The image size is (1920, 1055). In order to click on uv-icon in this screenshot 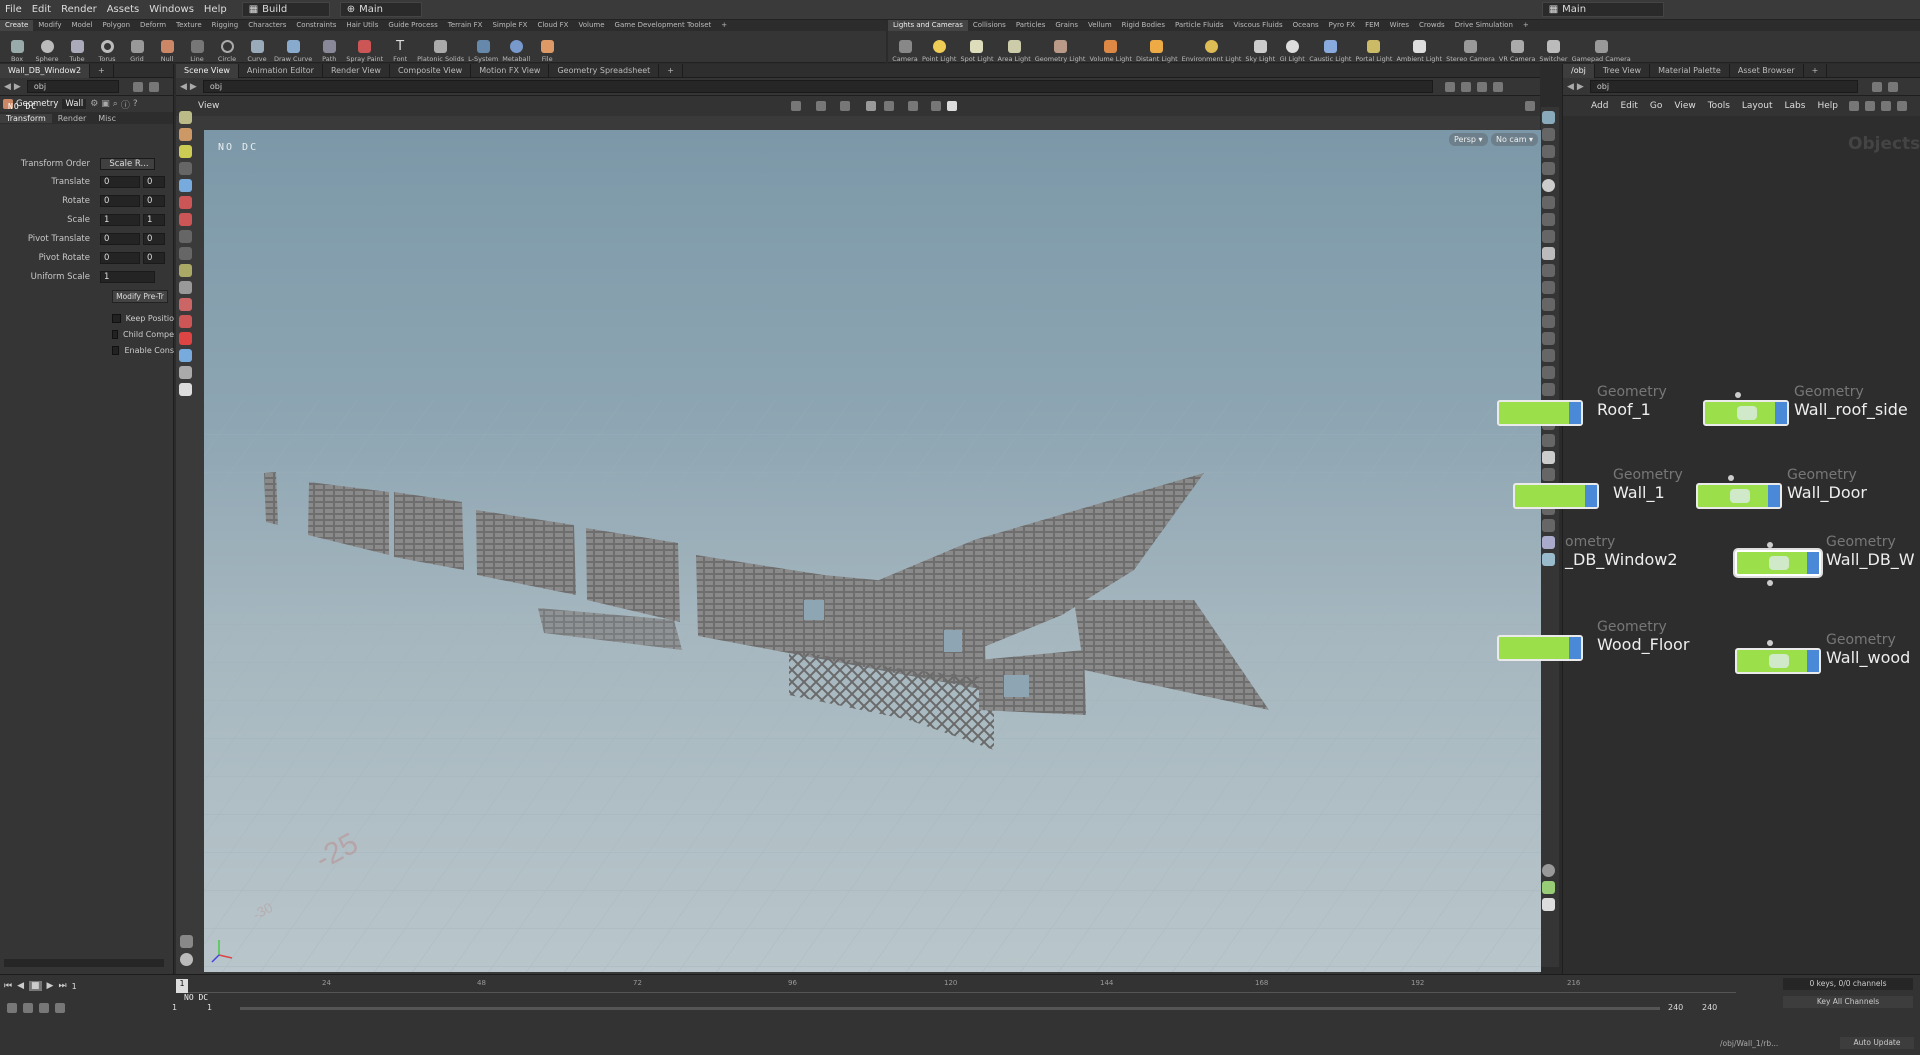, I will do `click(1548, 287)`.